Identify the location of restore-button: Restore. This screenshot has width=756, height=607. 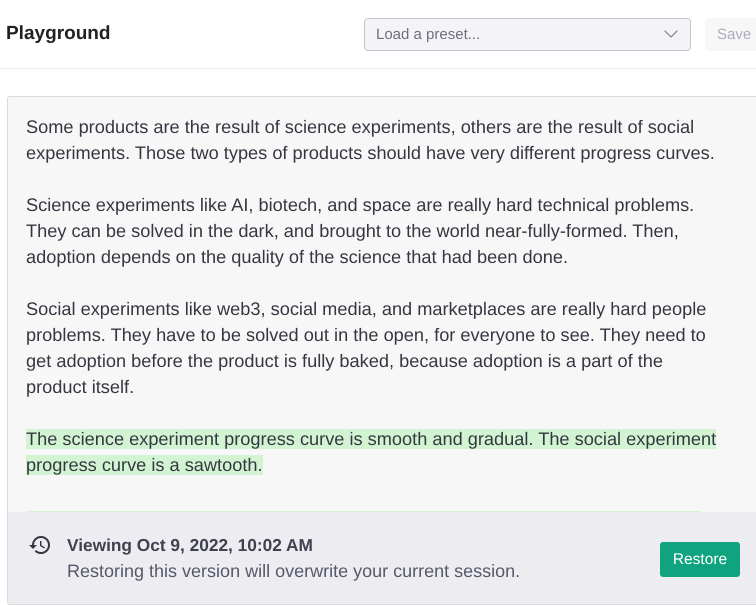
(700, 559).